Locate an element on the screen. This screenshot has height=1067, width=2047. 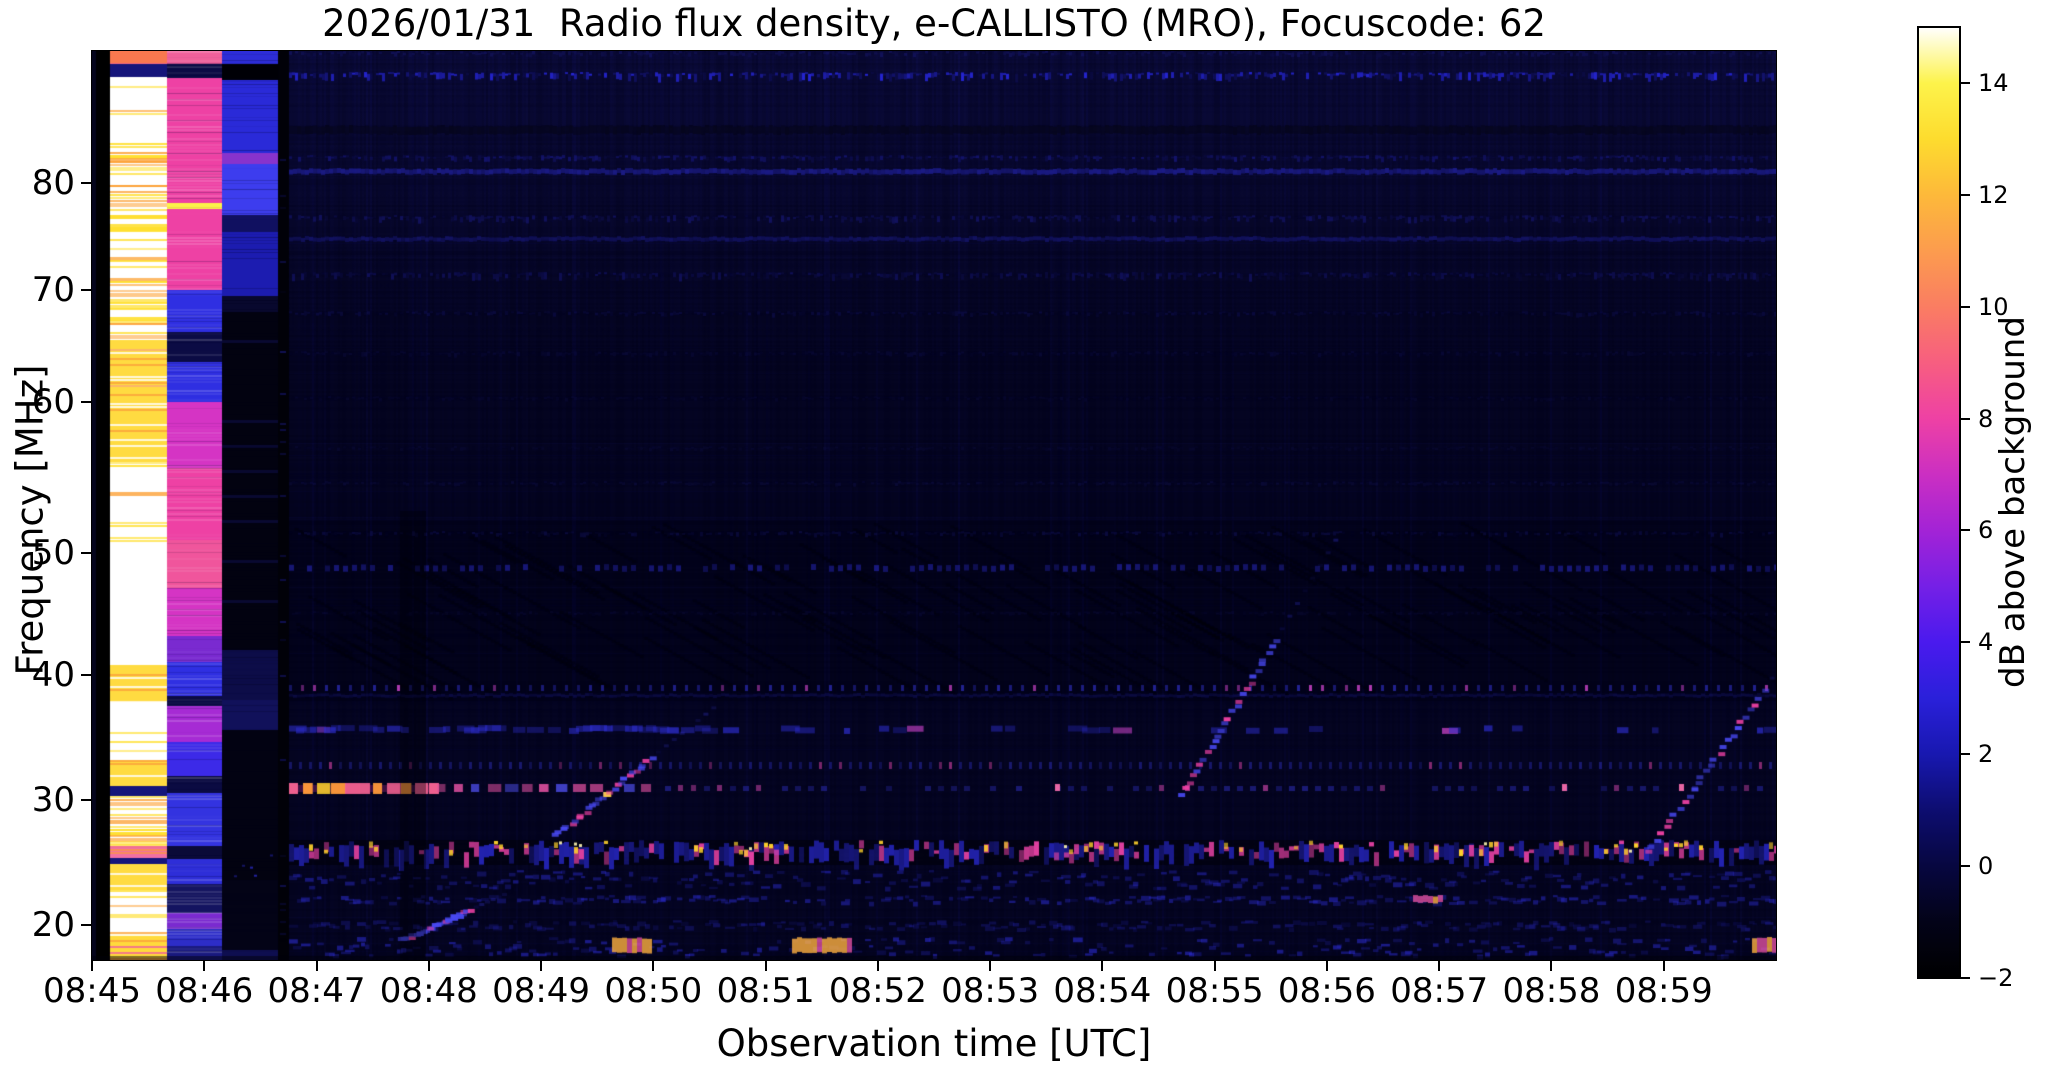
y-tick-label: 60 is located at coordinates (53, 401).